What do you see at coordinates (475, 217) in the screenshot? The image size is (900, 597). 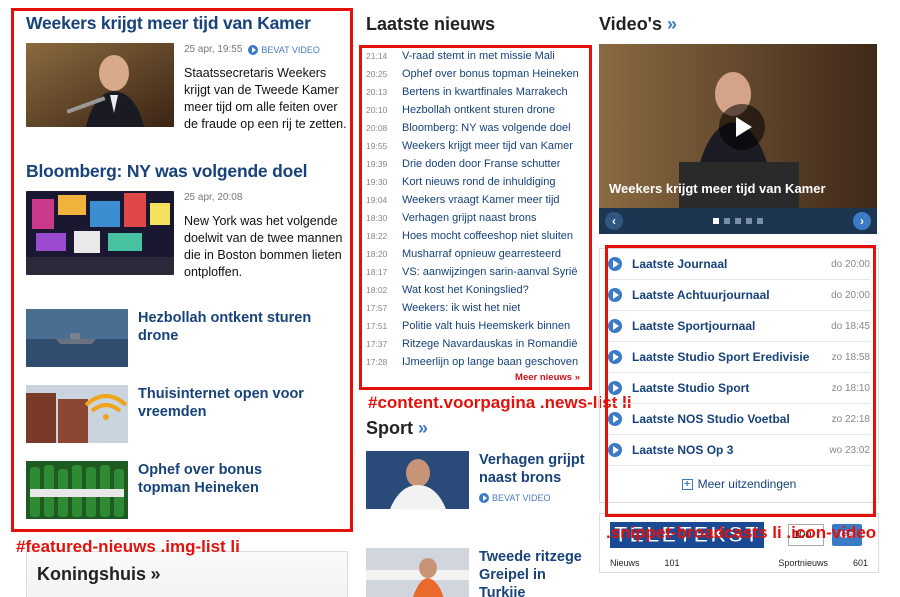 I see `annotation-box-news` at bounding box center [475, 217].